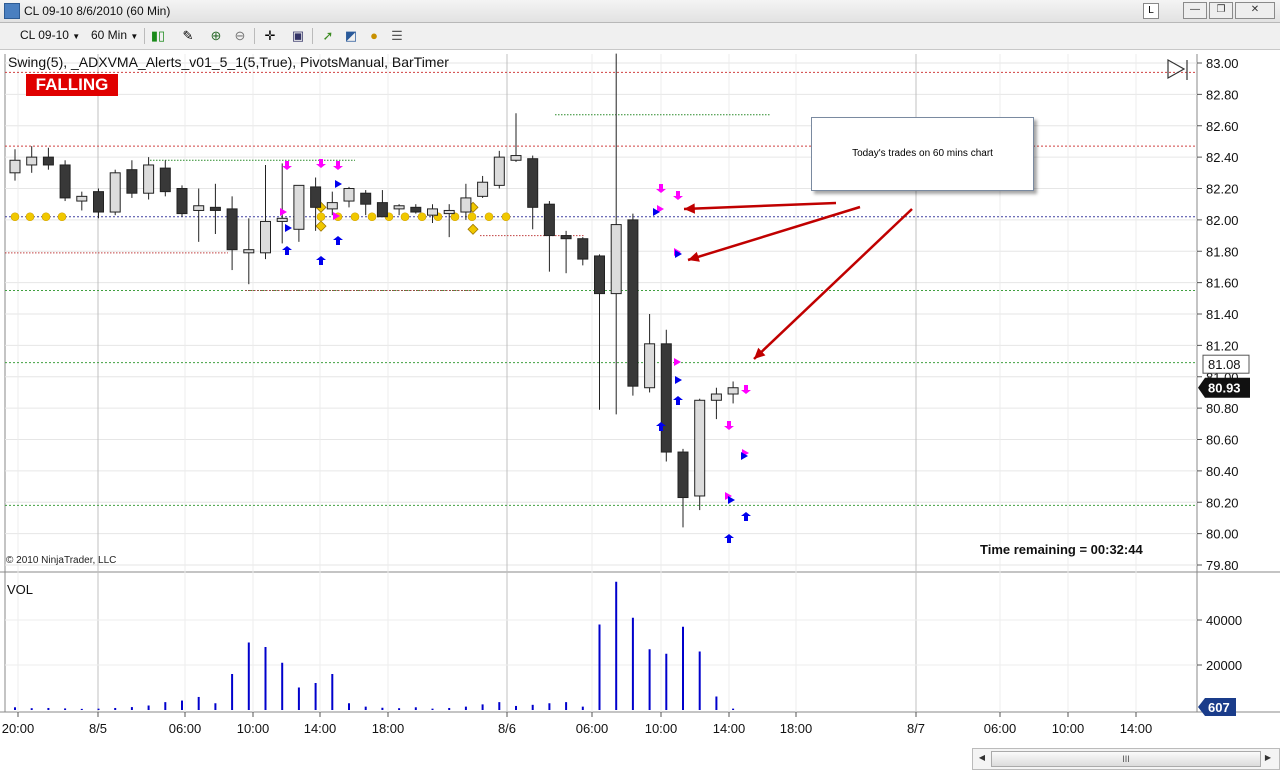 The height and width of the screenshot is (770, 1280). What do you see at coordinates (1222, 440) in the screenshot?
I see `price-tick-label: 80.60` at bounding box center [1222, 440].